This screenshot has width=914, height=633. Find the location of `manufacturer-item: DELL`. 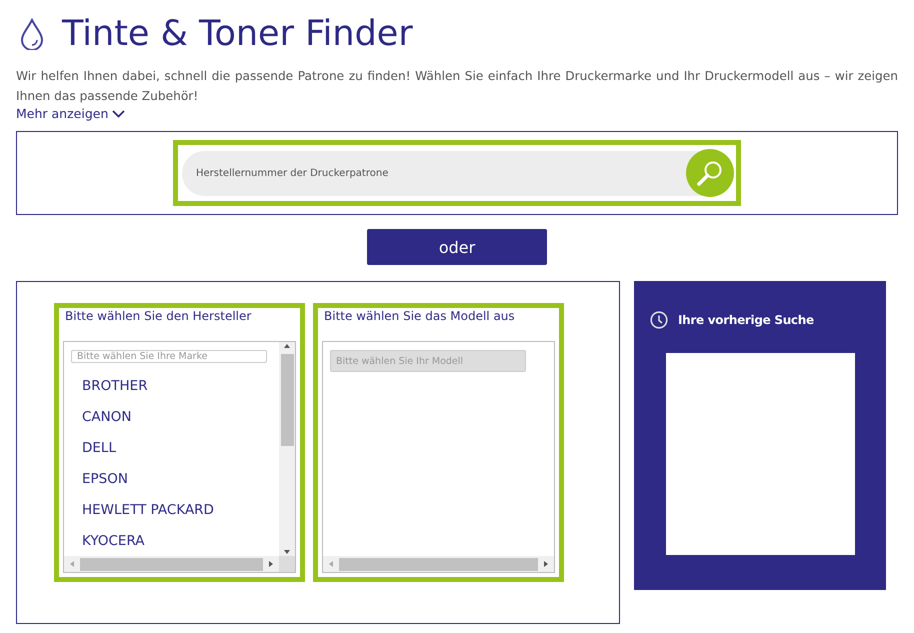

manufacturer-item: DELL is located at coordinates (175, 448).